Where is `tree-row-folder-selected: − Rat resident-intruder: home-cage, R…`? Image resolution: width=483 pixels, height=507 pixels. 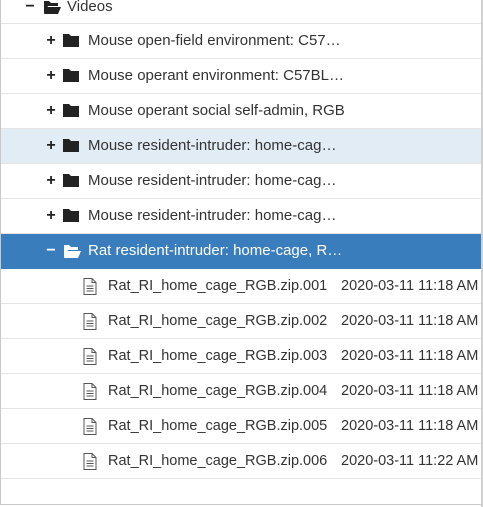
tree-row-folder-selected: − Rat resident-intruder: home-cage, R… is located at coordinates (241, 251).